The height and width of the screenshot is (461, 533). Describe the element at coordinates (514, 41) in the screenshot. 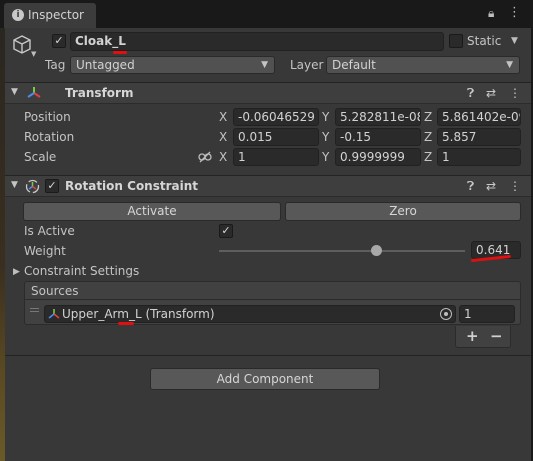

I see `static-dropdown-arrow: ▼` at that location.